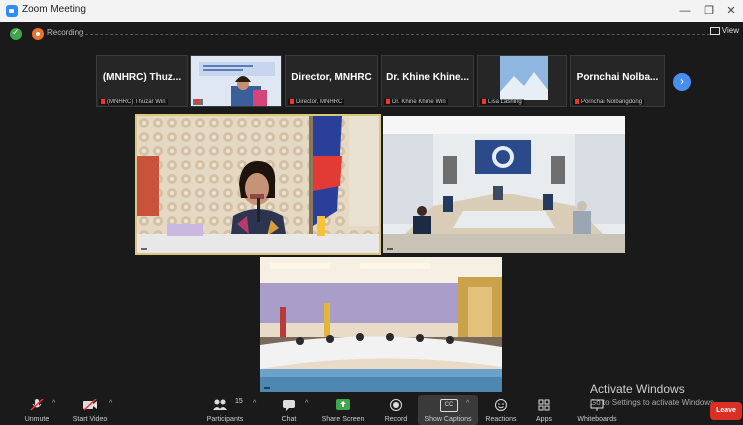  I want to click on security-shield-icon, so click(16, 33).